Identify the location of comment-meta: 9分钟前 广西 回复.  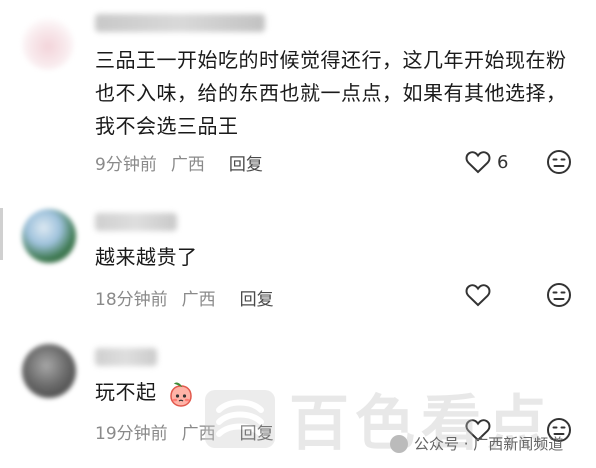
(179, 162).